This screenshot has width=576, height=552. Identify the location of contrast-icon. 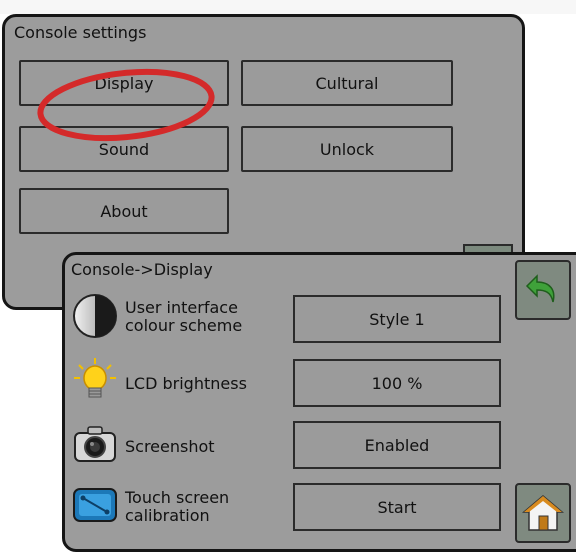
(95, 316).